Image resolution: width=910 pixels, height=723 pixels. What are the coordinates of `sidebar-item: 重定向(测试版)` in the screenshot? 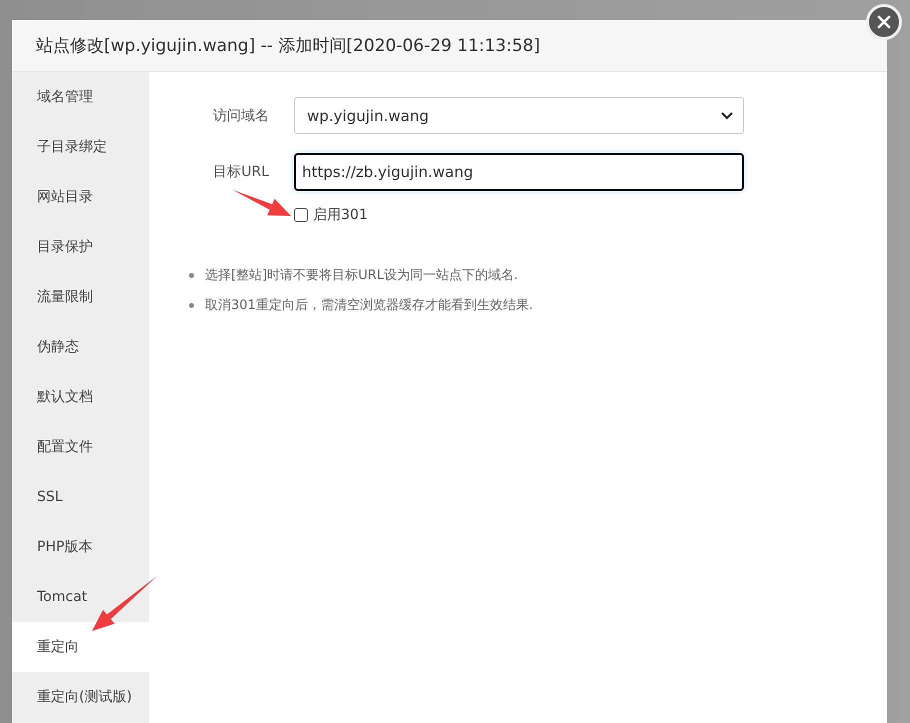 It's located at (80, 697).